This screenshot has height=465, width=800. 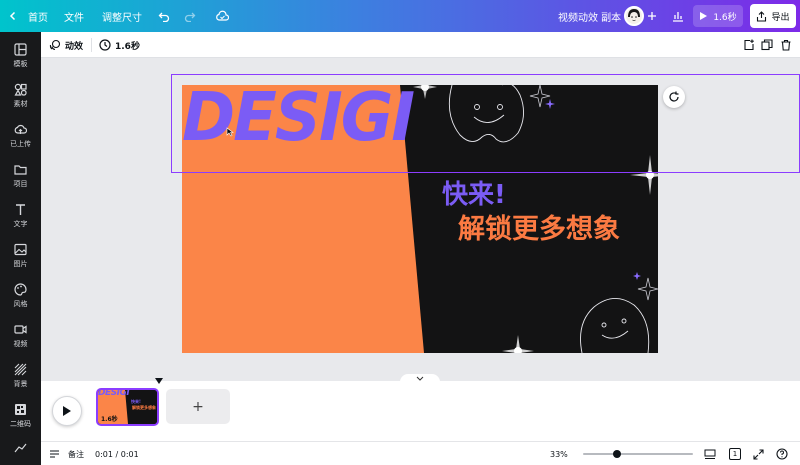 I want to click on text-icon, so click(x=20, y=209).